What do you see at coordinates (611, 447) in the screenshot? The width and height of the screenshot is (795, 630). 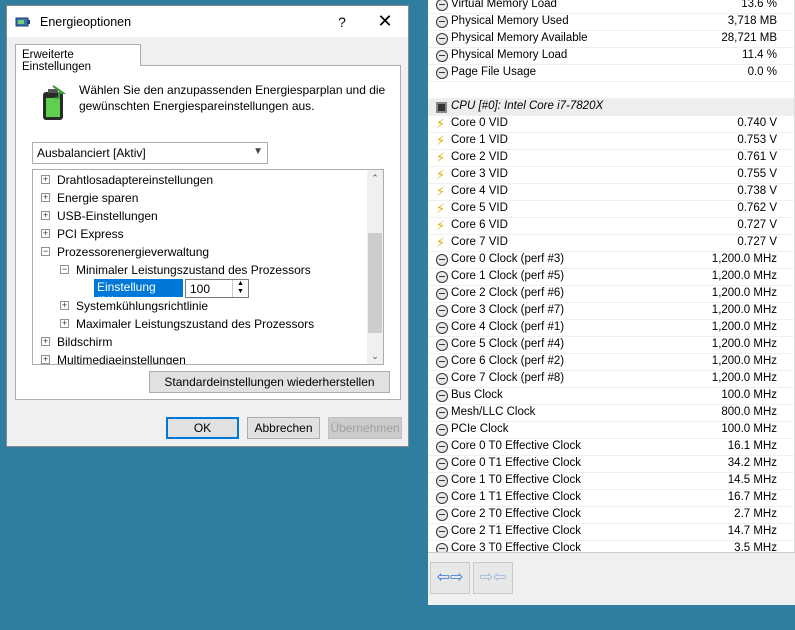 I see `sensor-row: Core 0 T0 Effective Clock 16.1 MHz` at bounding box center [611, 447].